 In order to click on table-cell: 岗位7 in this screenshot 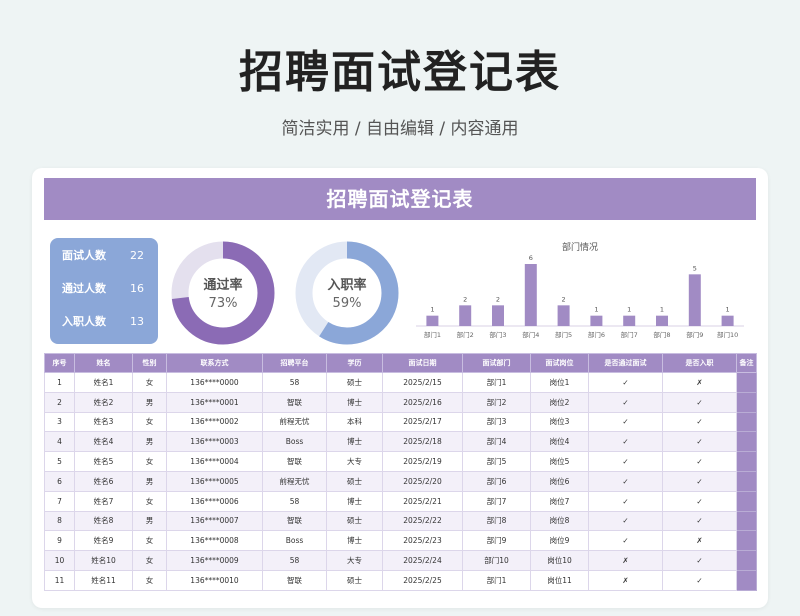, I will do `click(559, 501)`.